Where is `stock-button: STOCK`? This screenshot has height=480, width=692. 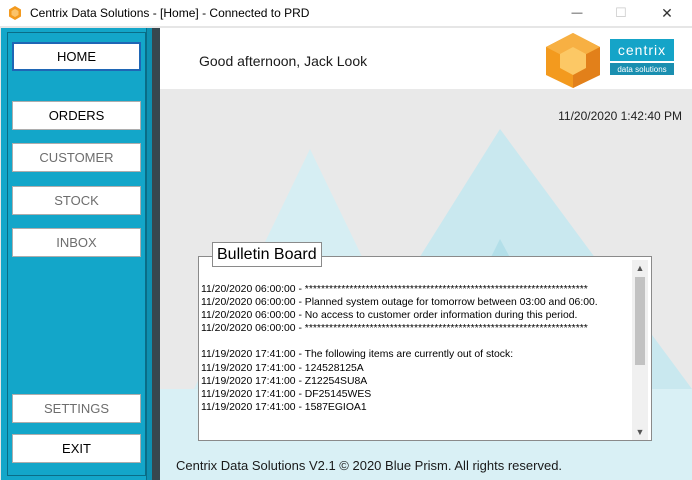 stock-button: STOCK is located at coordinates (76, 200).